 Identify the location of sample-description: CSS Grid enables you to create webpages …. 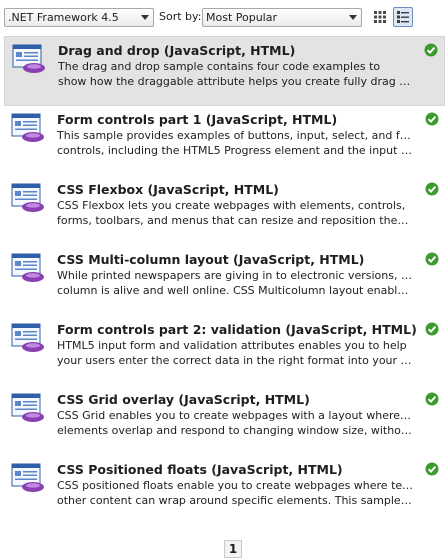
(235, 415).